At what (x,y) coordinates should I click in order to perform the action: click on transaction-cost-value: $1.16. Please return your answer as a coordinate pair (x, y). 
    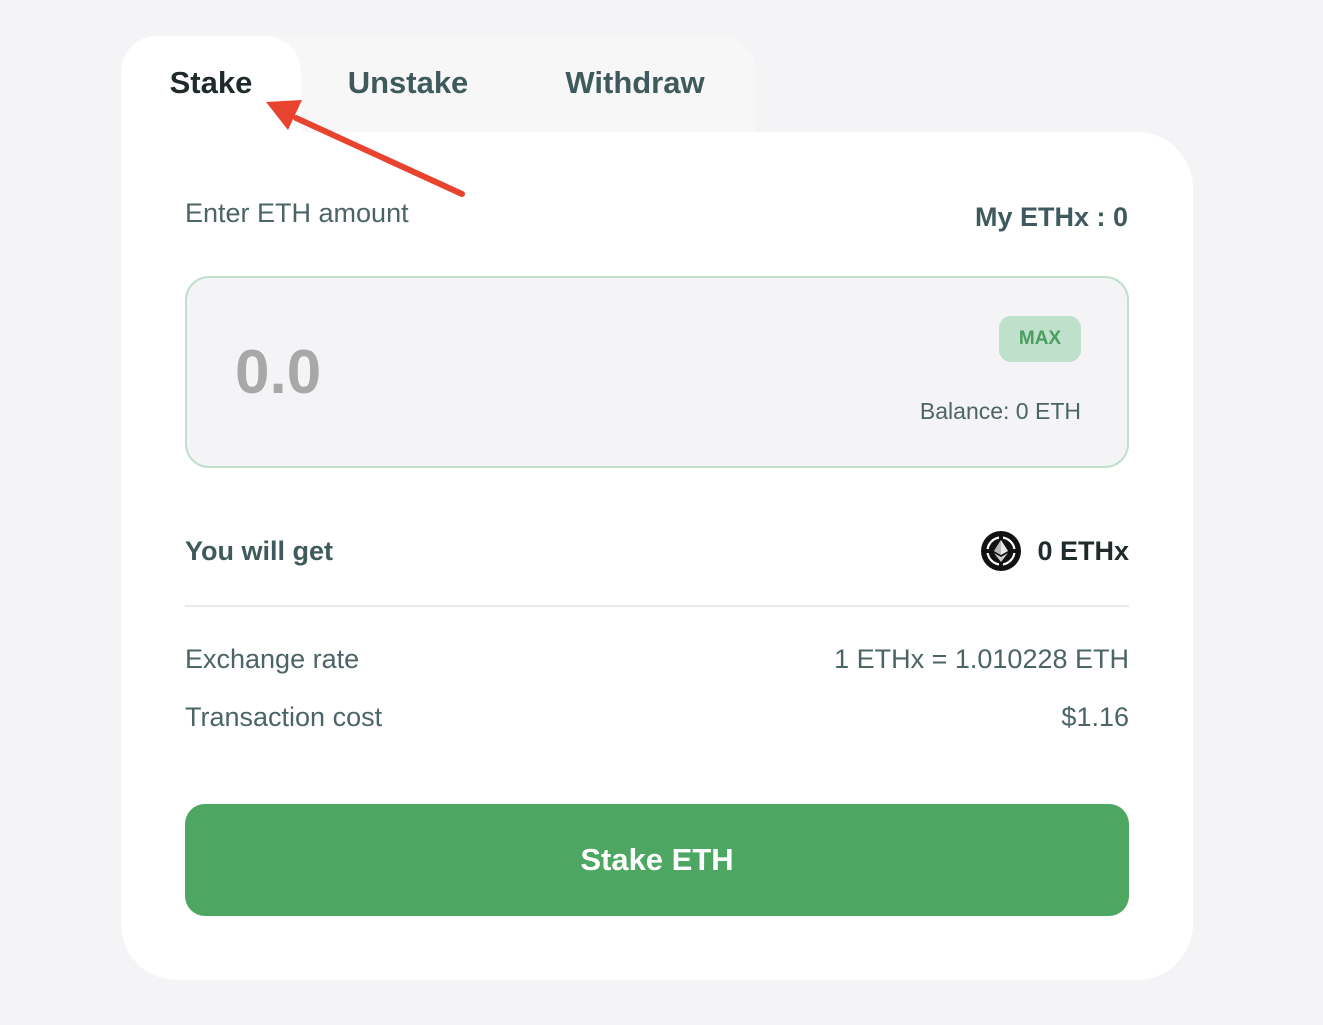
    Looking at the image, I should click on (1095, 717).